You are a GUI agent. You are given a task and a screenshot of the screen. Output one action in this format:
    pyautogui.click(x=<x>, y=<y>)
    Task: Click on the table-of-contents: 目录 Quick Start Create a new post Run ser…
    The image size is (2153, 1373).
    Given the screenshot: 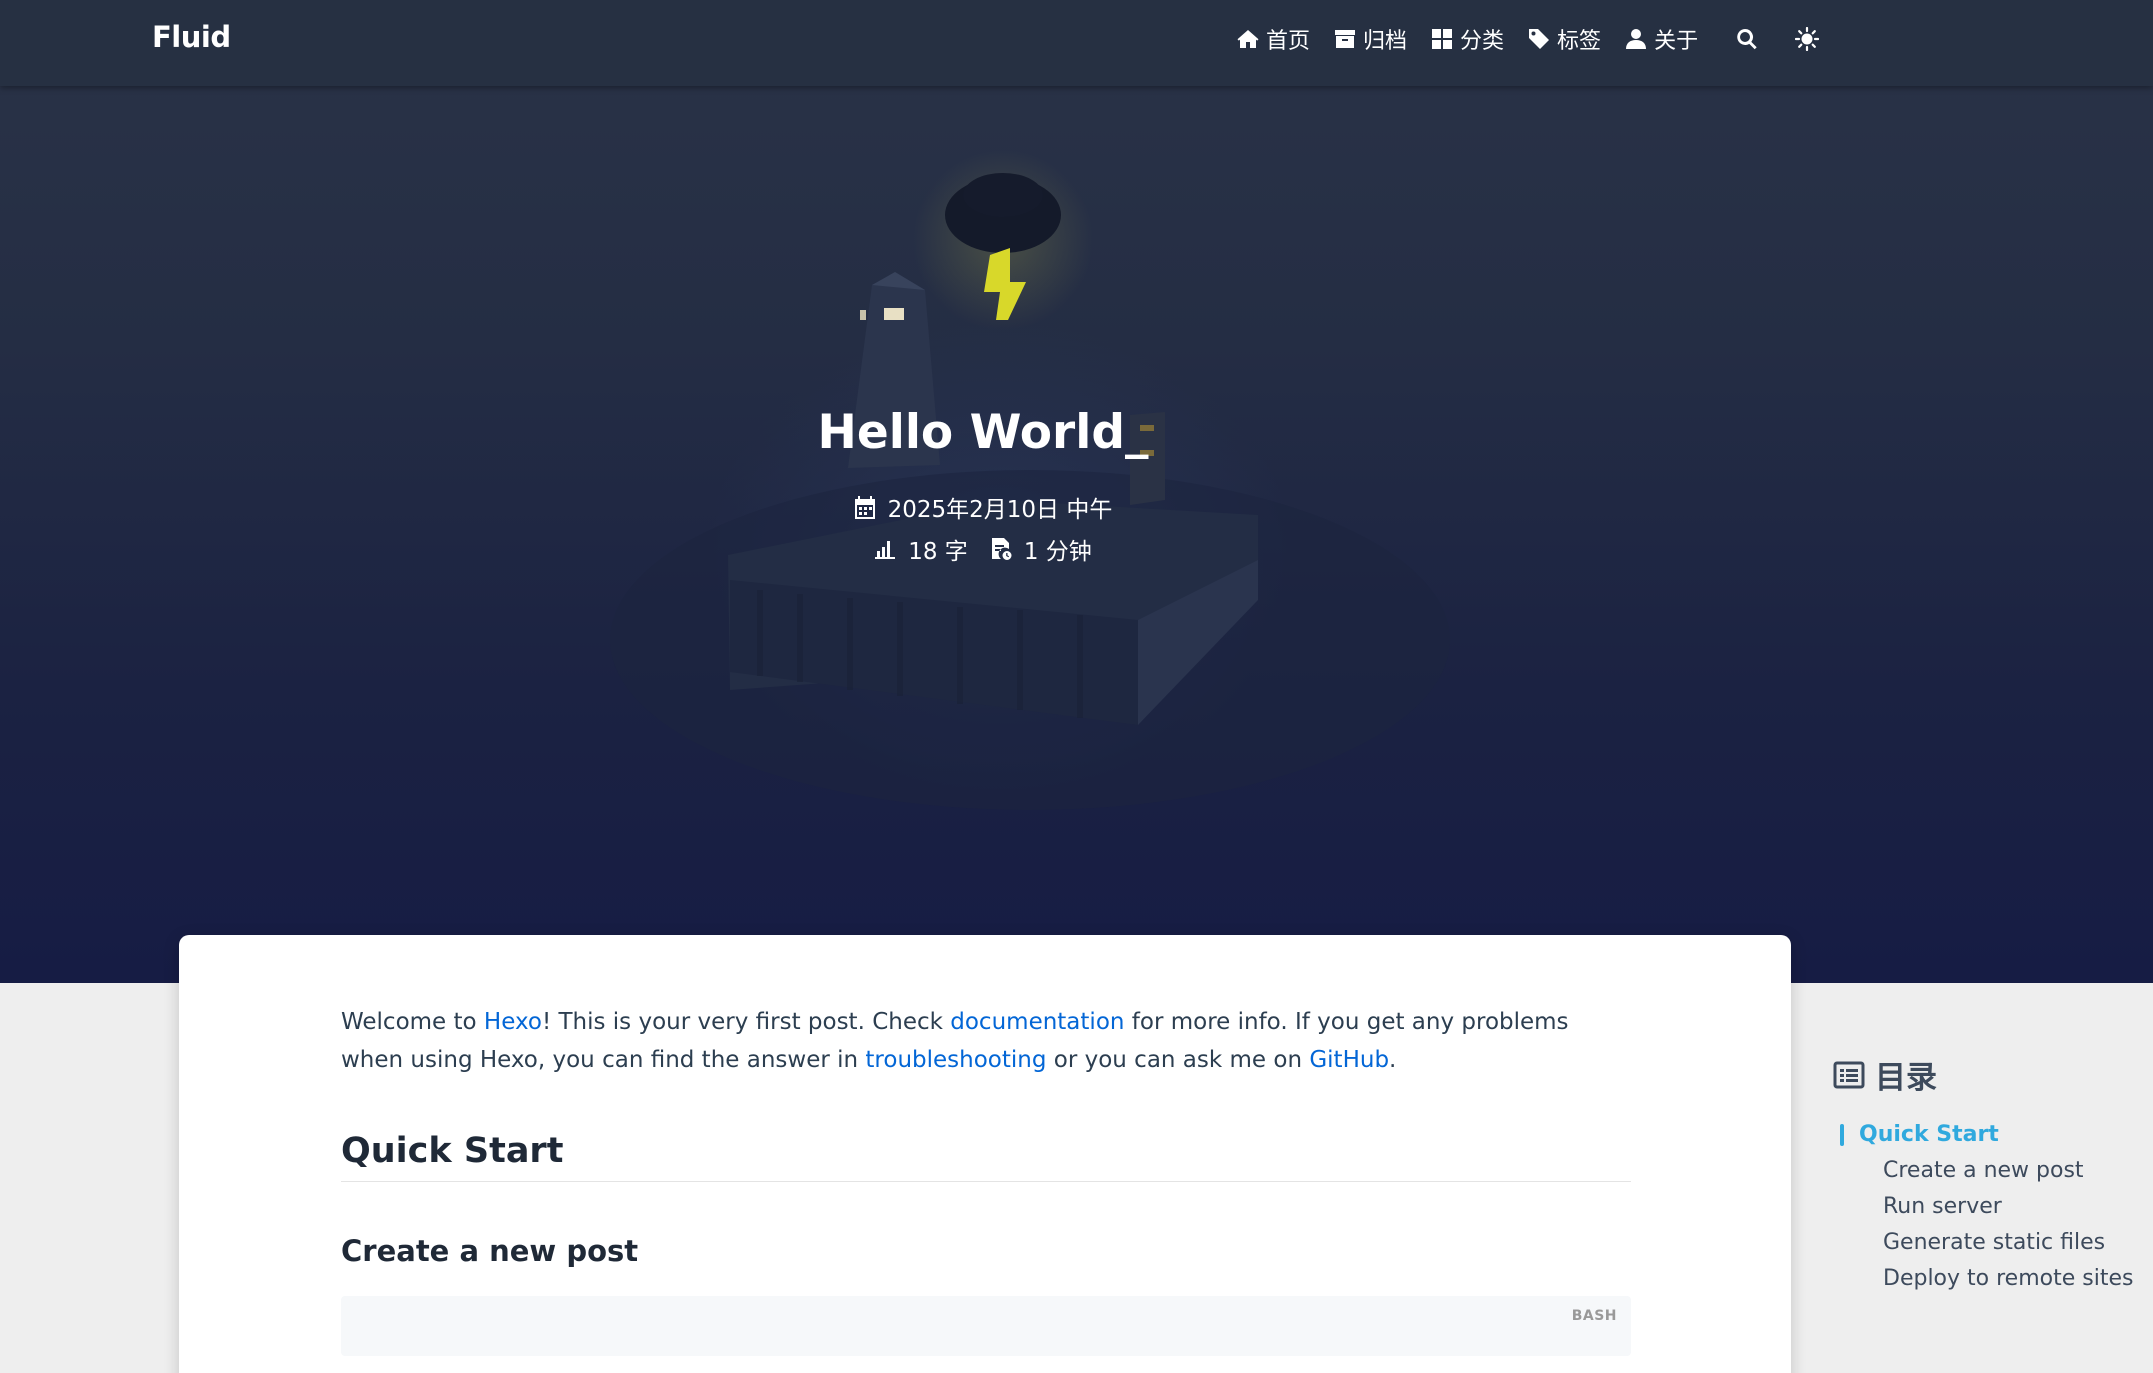 What is the action you would take?
    pyautogui.click(x=1993, y=1174)
    